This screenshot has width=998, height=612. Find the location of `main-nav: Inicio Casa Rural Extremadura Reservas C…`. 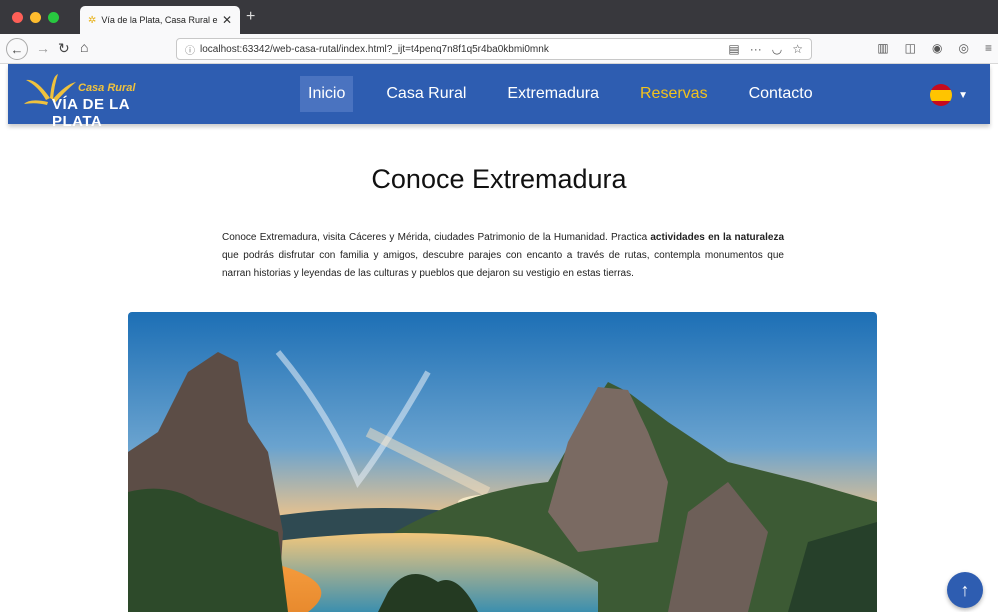

main-nav: Inicio Casa Rural Extremadura Reservas C… is located at coordinates (573, 94).